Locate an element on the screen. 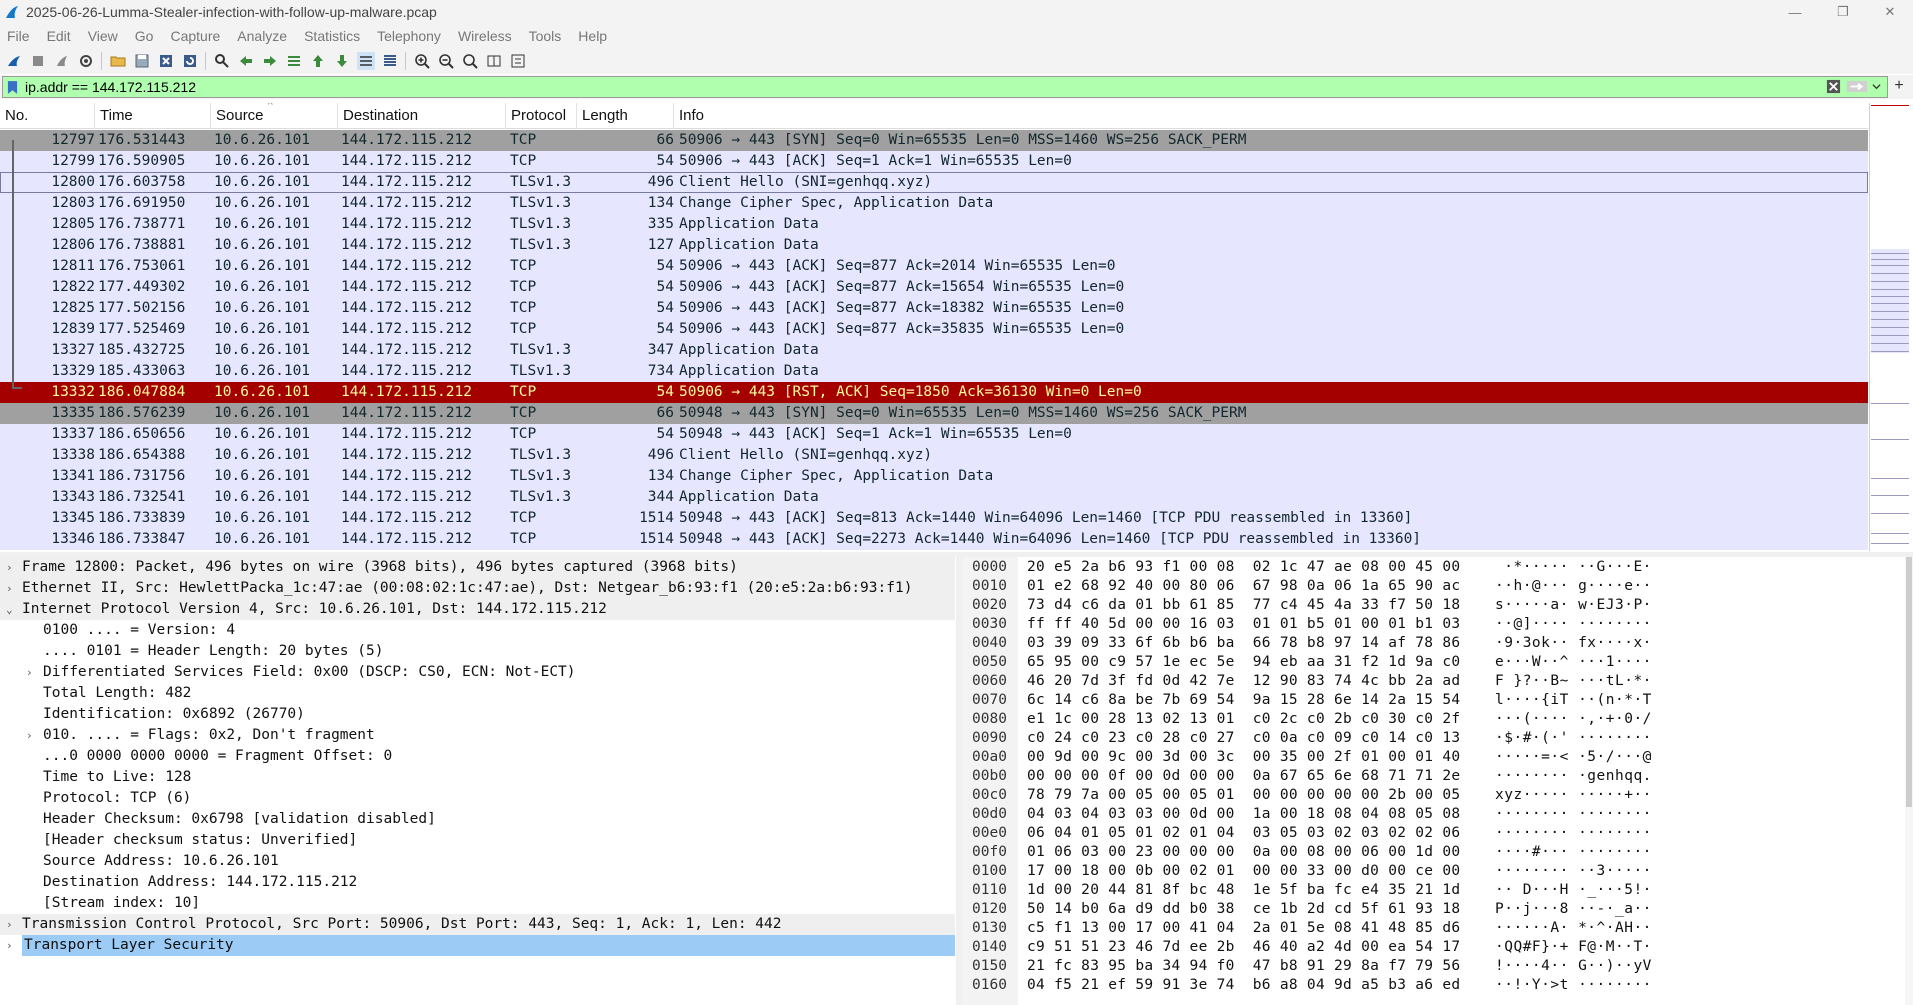 This screenshot has width=1913, height=1005. menu-go: Go is located at coordinates (144, 36).